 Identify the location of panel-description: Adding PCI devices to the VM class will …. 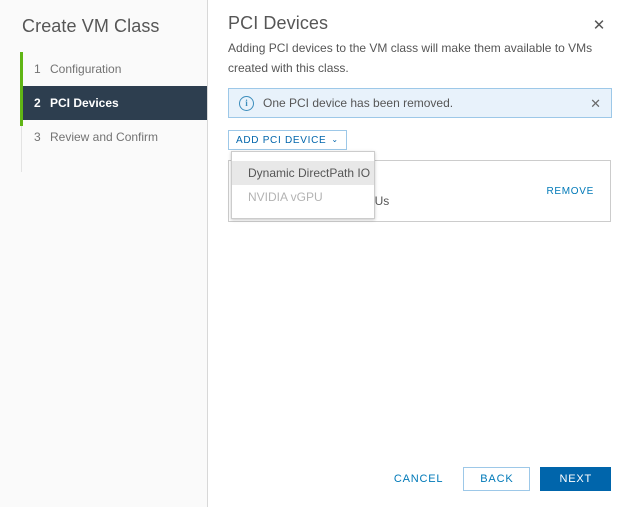
(410, 58).